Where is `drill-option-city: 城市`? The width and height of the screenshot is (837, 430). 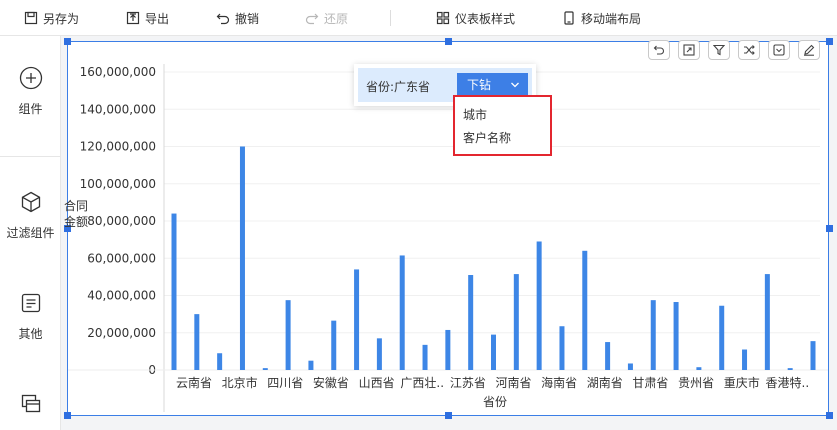 drill-option-city: 城市 is located at coordinates (475, 114).